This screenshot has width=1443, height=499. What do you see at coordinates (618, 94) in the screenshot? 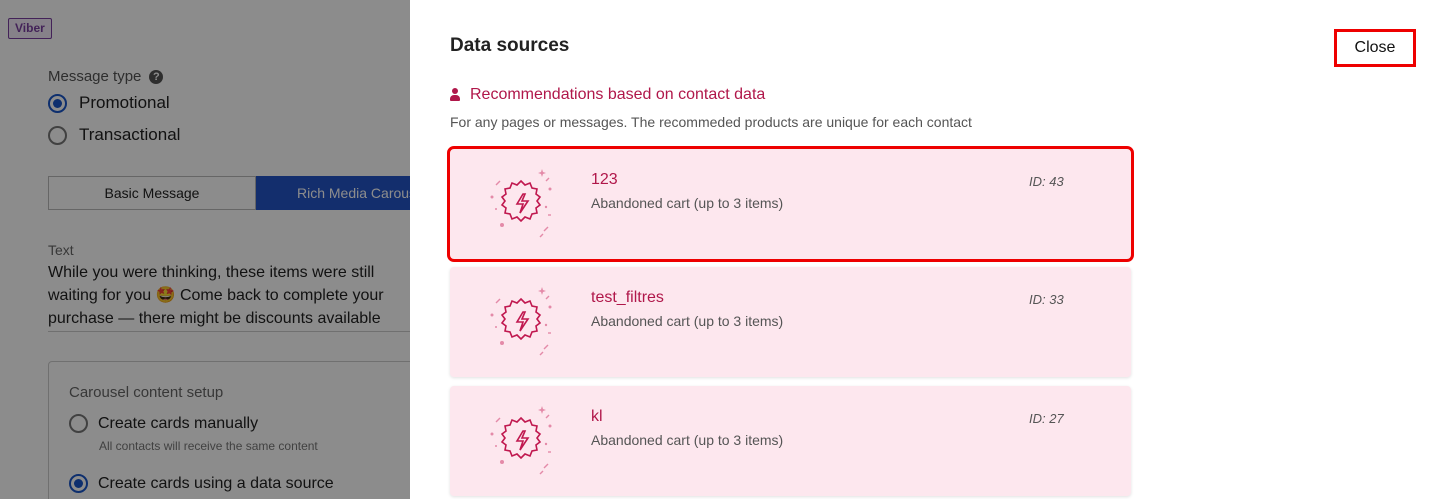
I see `section-title: Recommendations based on contact data` at bounding box center [618, 94].